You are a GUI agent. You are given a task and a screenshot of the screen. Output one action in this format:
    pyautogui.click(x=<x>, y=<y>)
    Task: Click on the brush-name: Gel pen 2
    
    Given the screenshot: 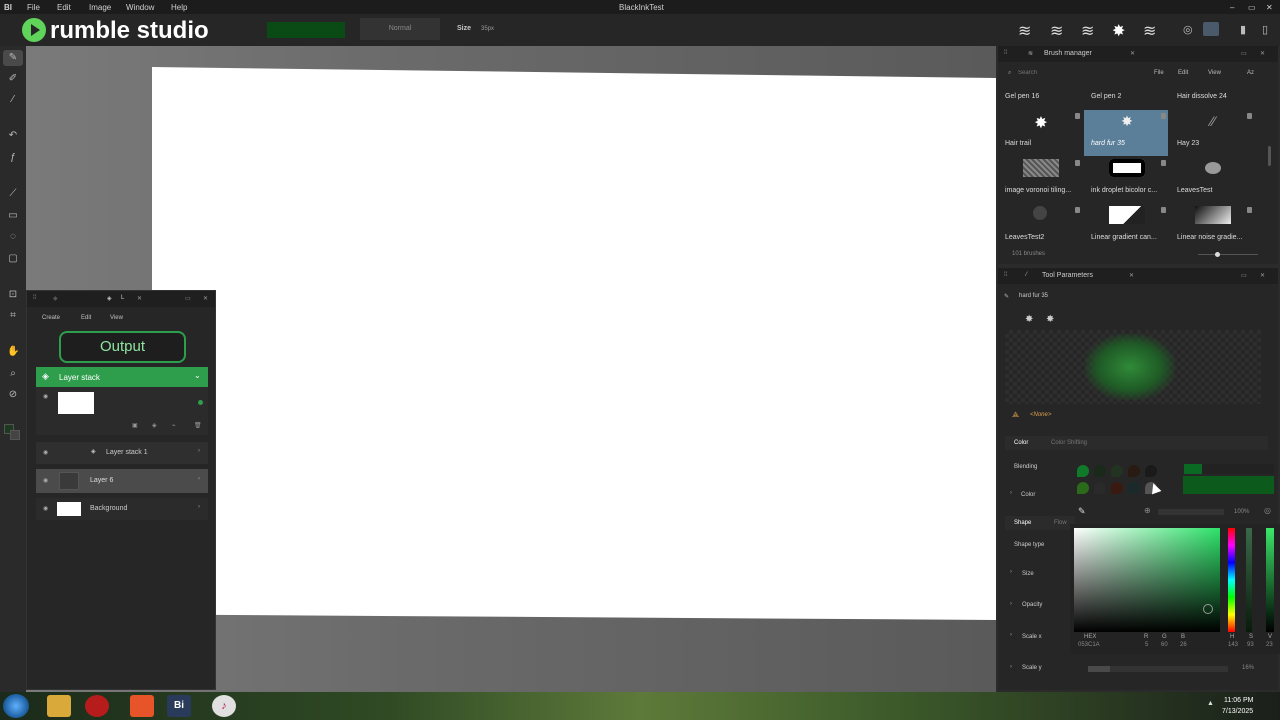 What is the action you would take?
    pyautogui.click(x=1106, y=96)
    